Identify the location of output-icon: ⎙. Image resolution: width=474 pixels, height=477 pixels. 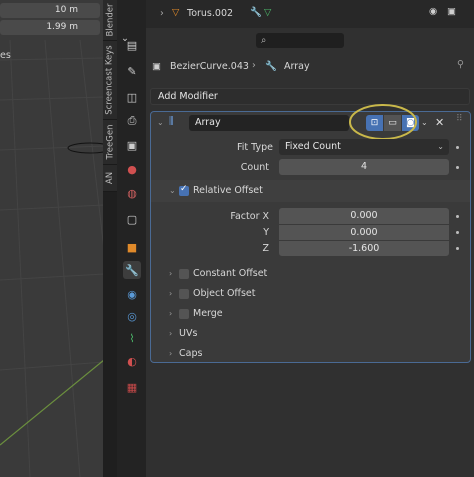
(132, 121).